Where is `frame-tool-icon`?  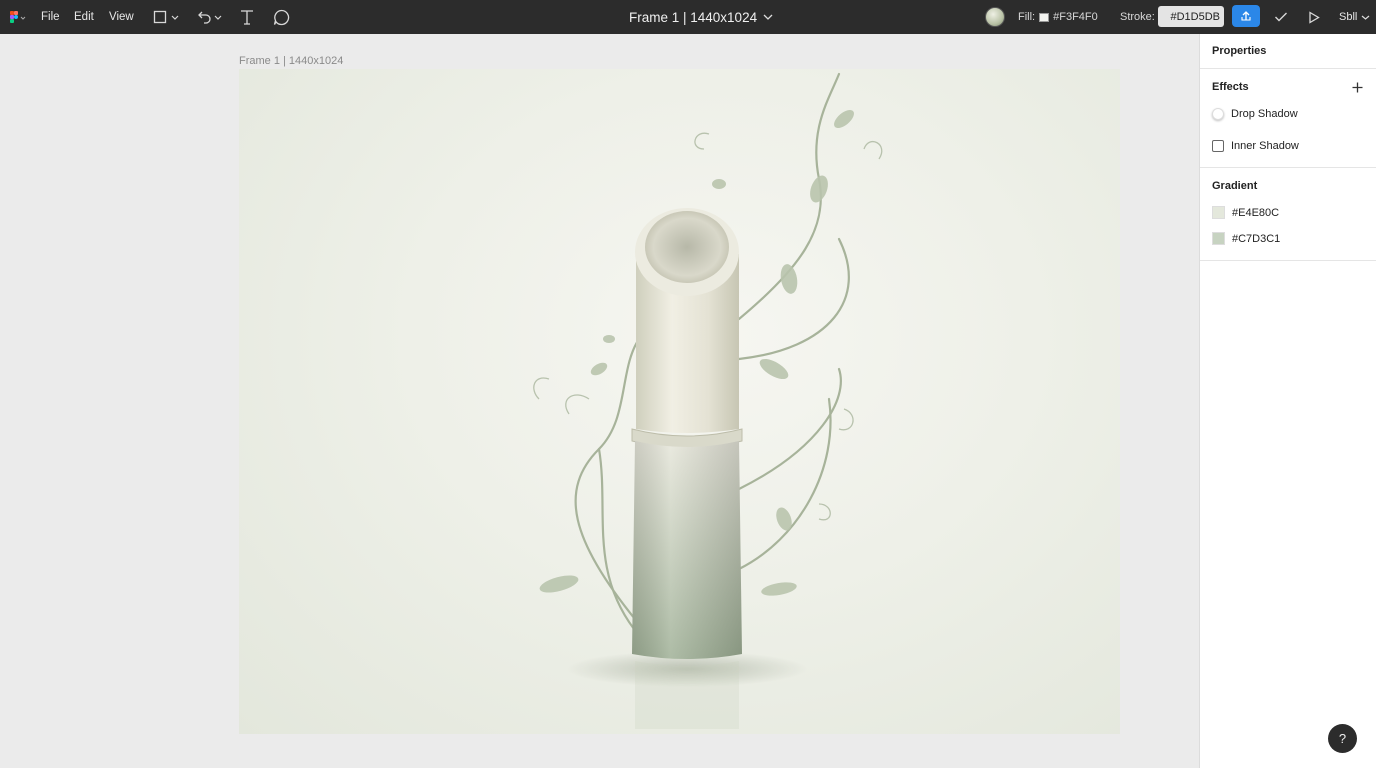
frame-tool-icon is located at coordinates (166, 17).